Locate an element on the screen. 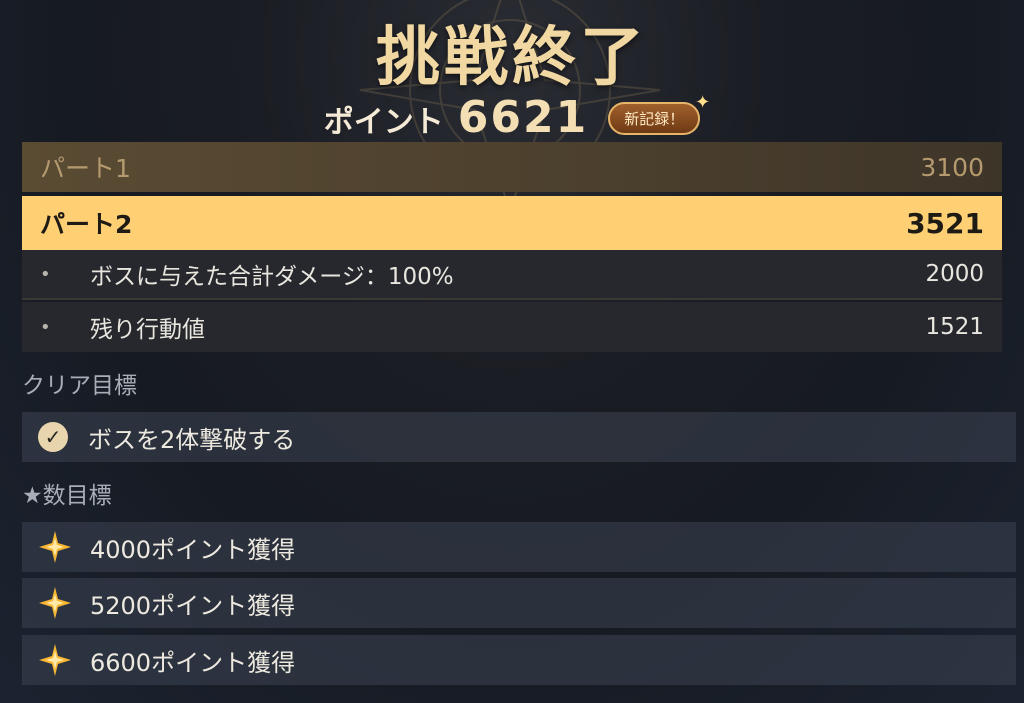  breakdown-label: 残り行動値 is located at coordinates (147, 330).